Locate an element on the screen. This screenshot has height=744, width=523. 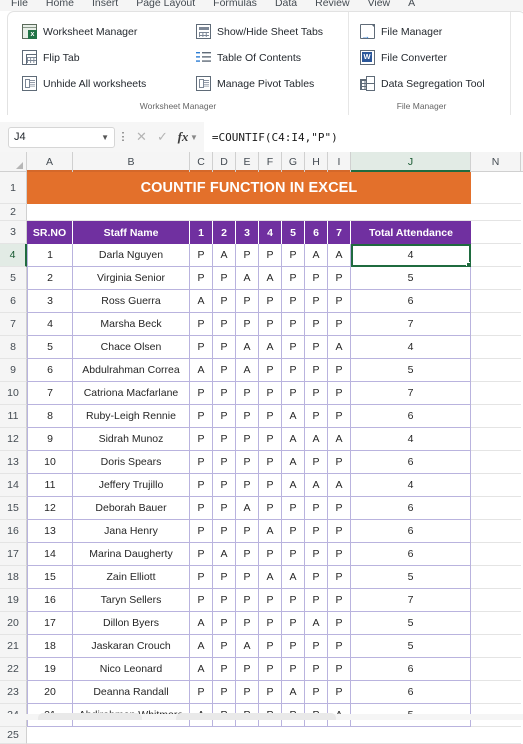
cell-srno: 2 is located at coordinates (50, 278).